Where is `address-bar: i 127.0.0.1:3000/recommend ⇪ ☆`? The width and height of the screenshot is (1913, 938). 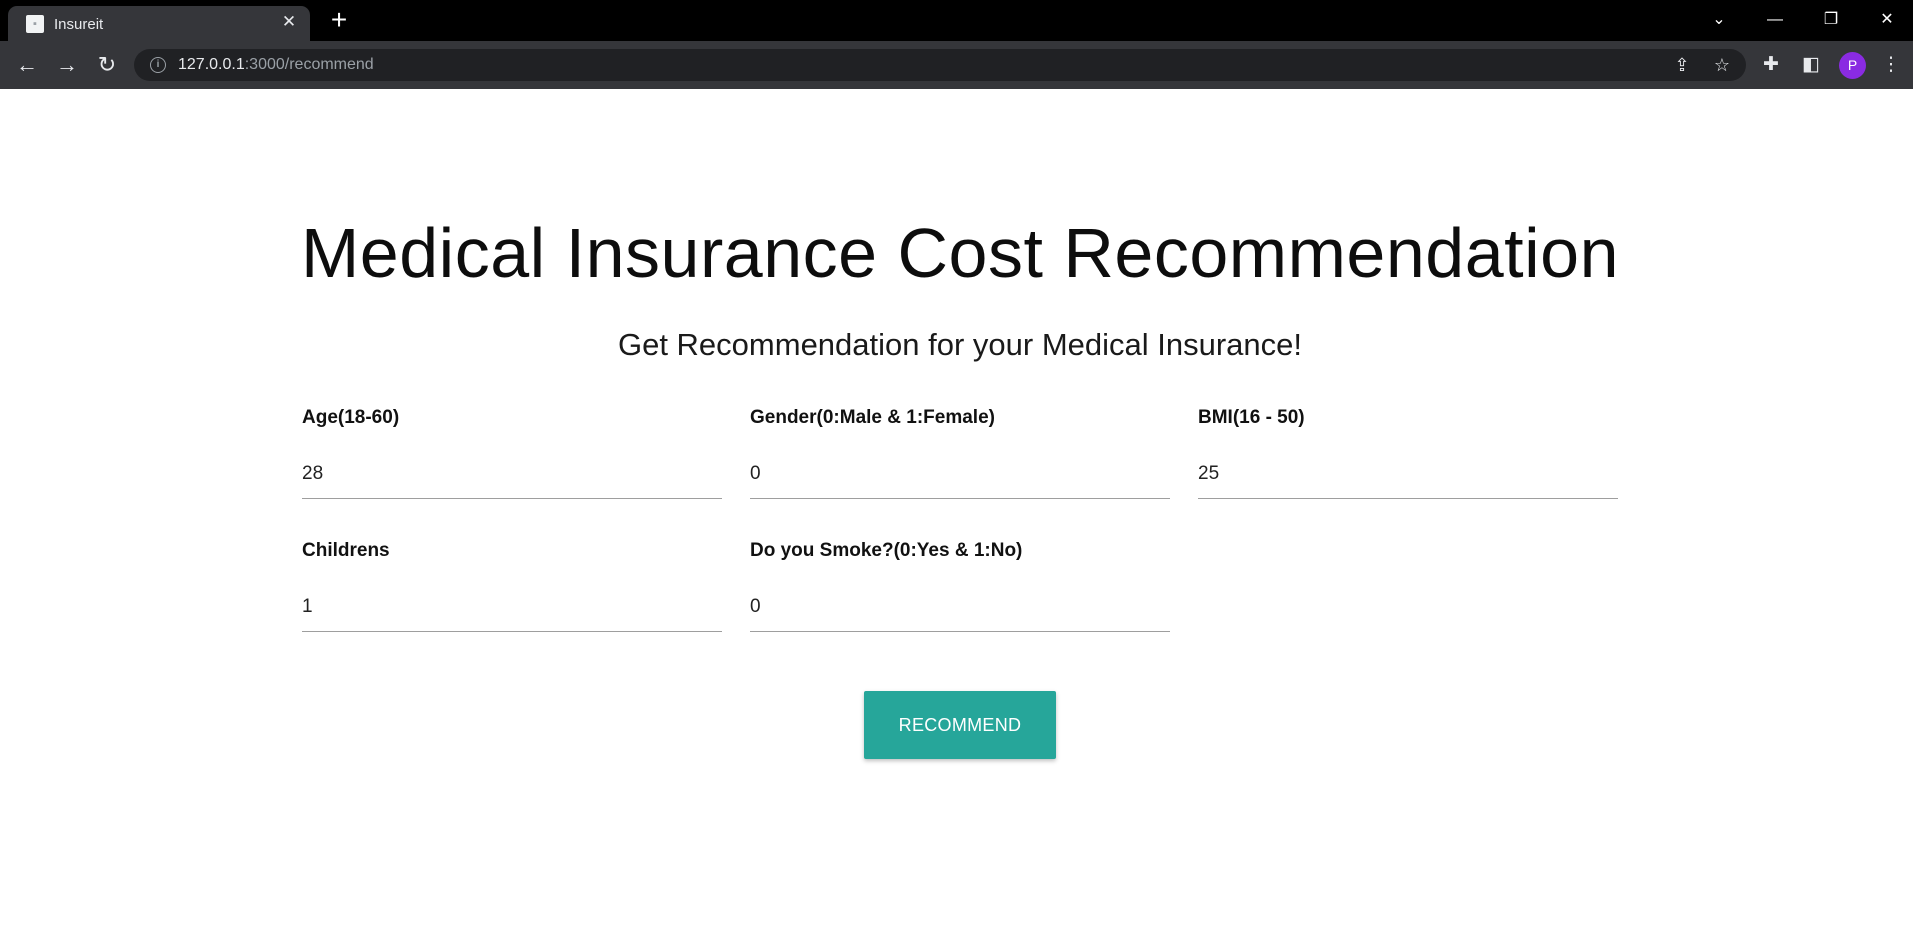 address-bar: i 127.0.0.1:3000/recommend ⇪ ☆ is located at coordinates (940, 65).